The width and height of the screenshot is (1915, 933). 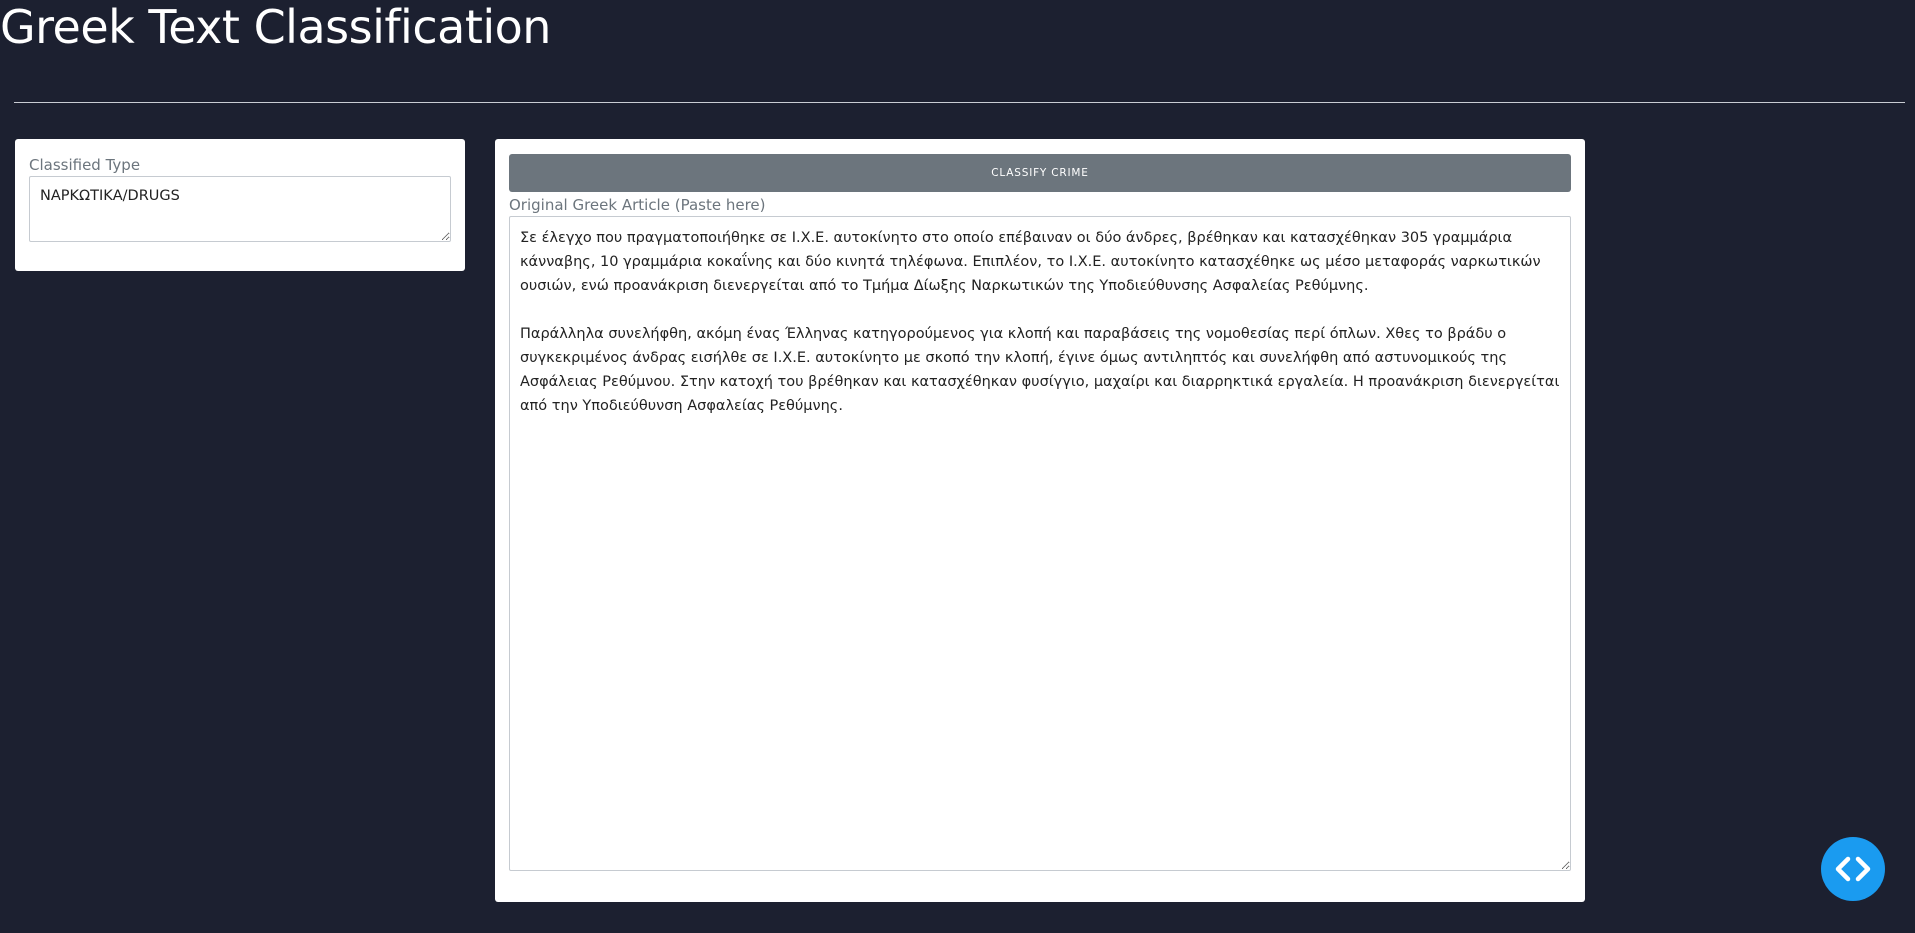 I want to click on article-label: Original Greek Article (Paste here), so click(x=637, y=205).